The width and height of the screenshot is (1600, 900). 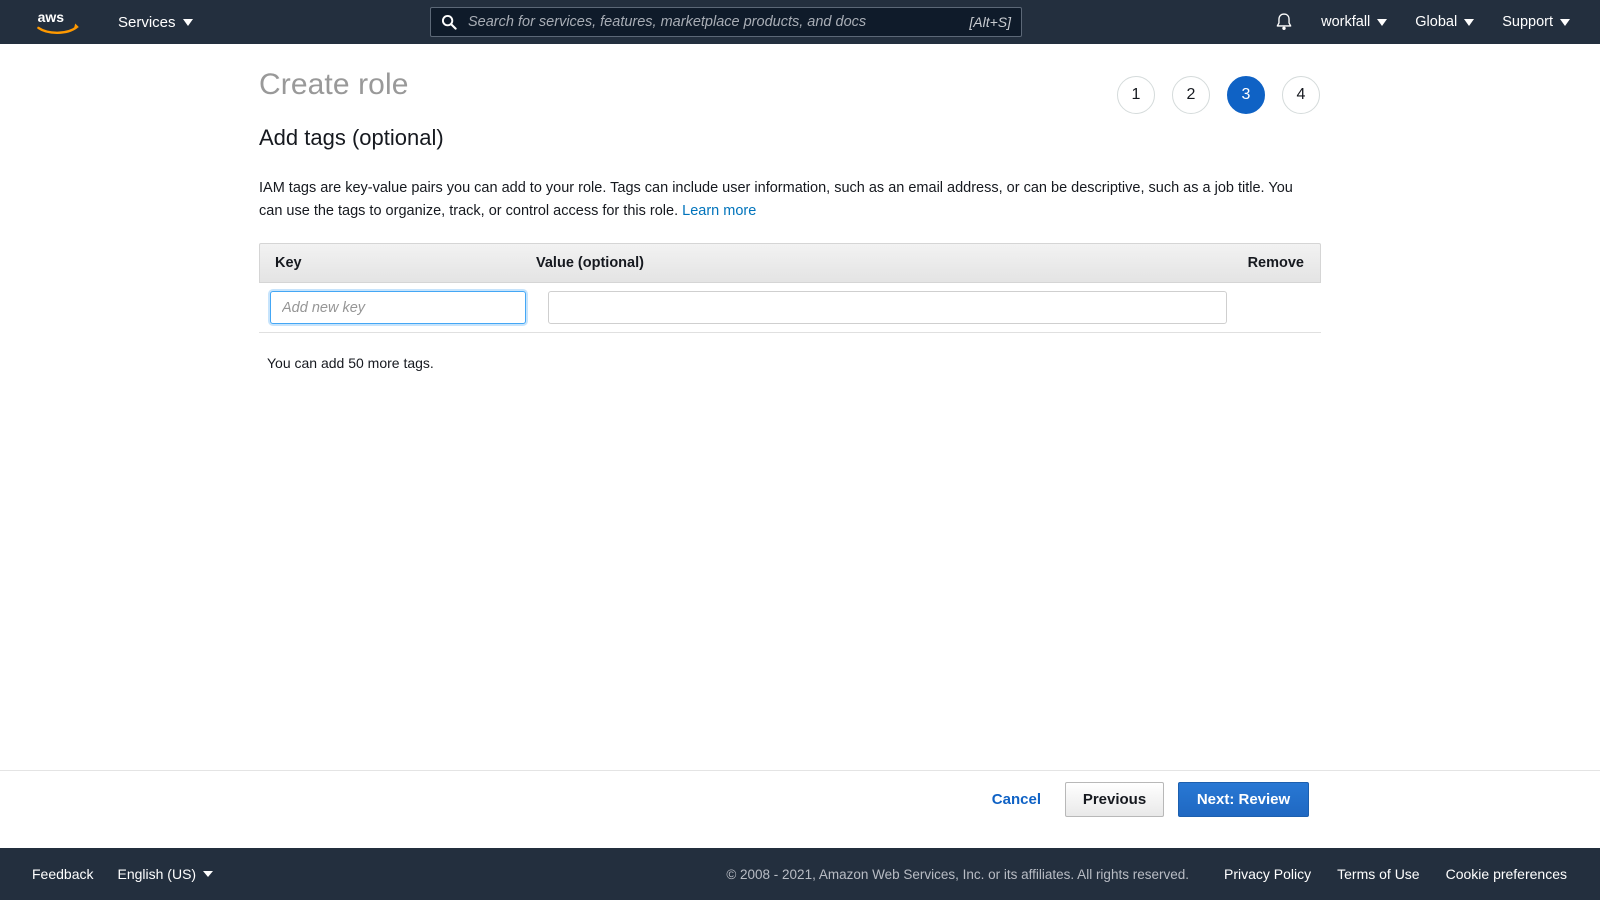 What do you see at coordinates (449, 22) in the screenshot?
I see `search-icon` at bounding box center [449, 22].